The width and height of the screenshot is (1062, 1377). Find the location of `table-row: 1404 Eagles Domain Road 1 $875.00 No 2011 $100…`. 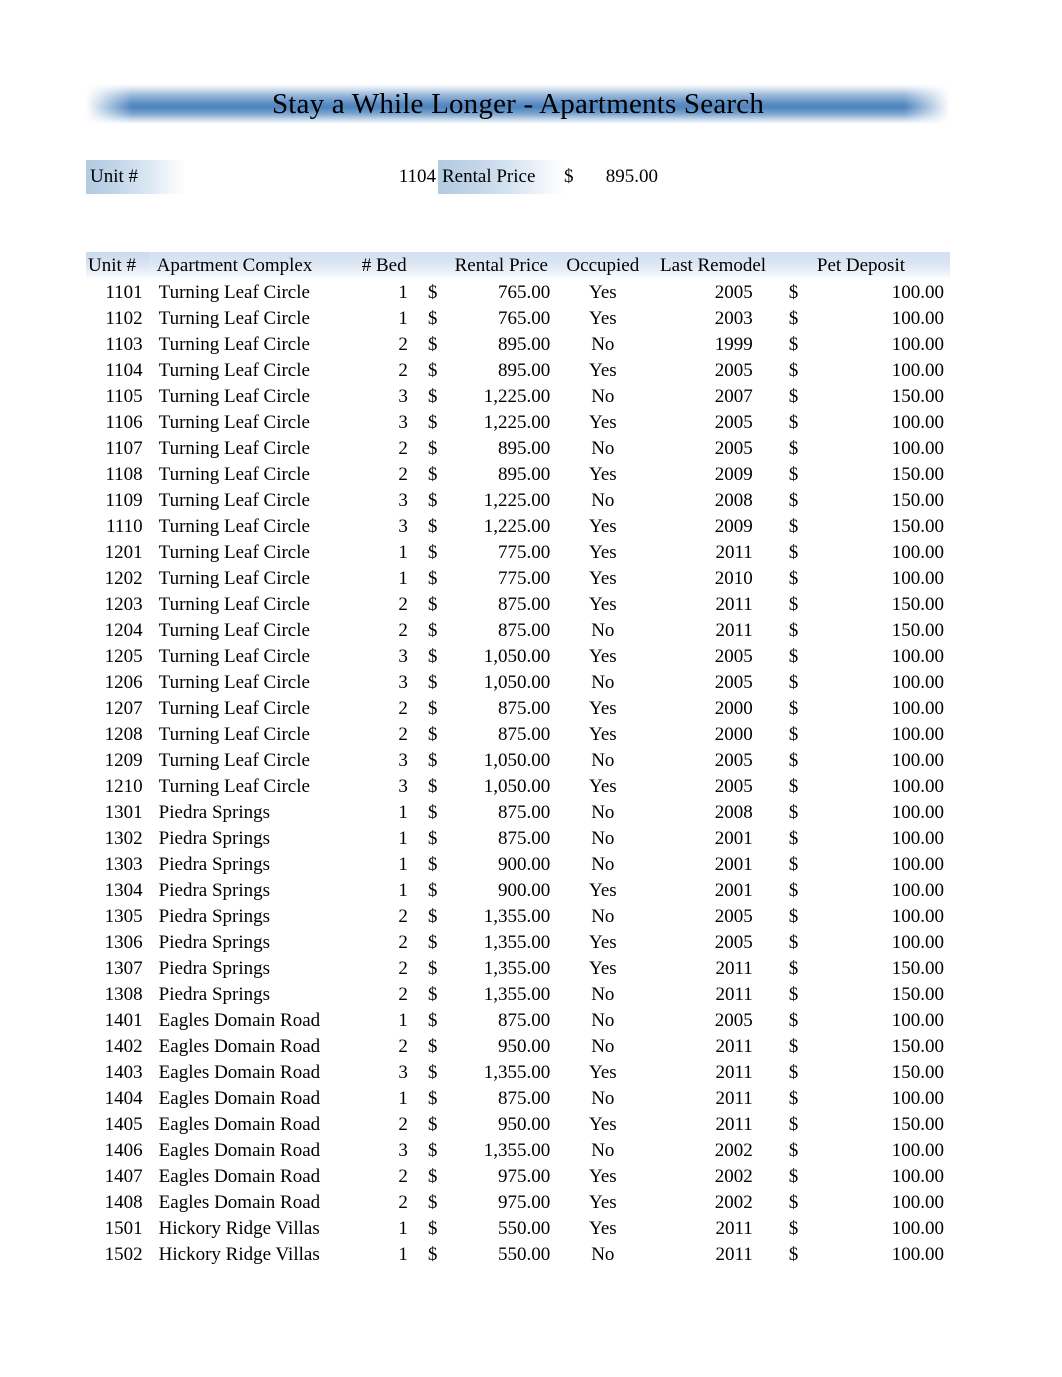

table-row: 1404 Eagles Domain Road 1 $875.00 No 2011 $100… is located at coordinates (518, 1099).